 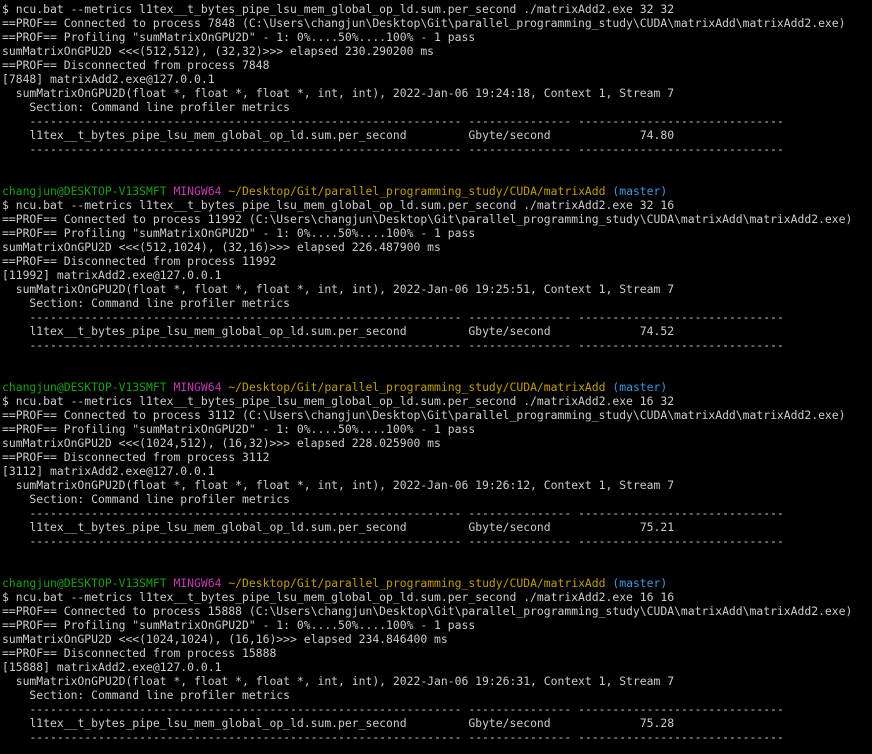 What do you see at coordinates (437, 667) in the screenshot?
I see `pid-line: [15888] matrixAdd2.exe@127.0.0.1` at bounding box center [437, 667].